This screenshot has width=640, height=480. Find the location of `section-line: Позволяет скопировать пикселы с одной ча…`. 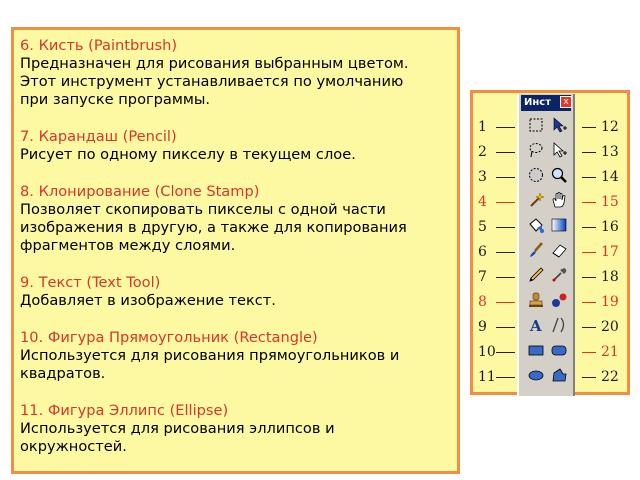

section-line: Позволяет скопировать пикселы с одной ча… is located at coordinates (203, 209).